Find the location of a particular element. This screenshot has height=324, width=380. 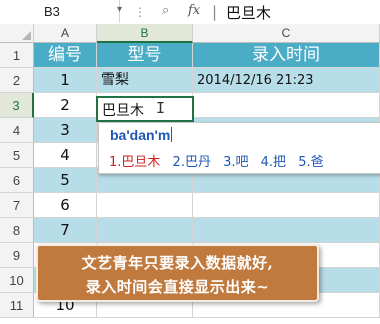

row-header: 2 is located at coordinates (17, 80).